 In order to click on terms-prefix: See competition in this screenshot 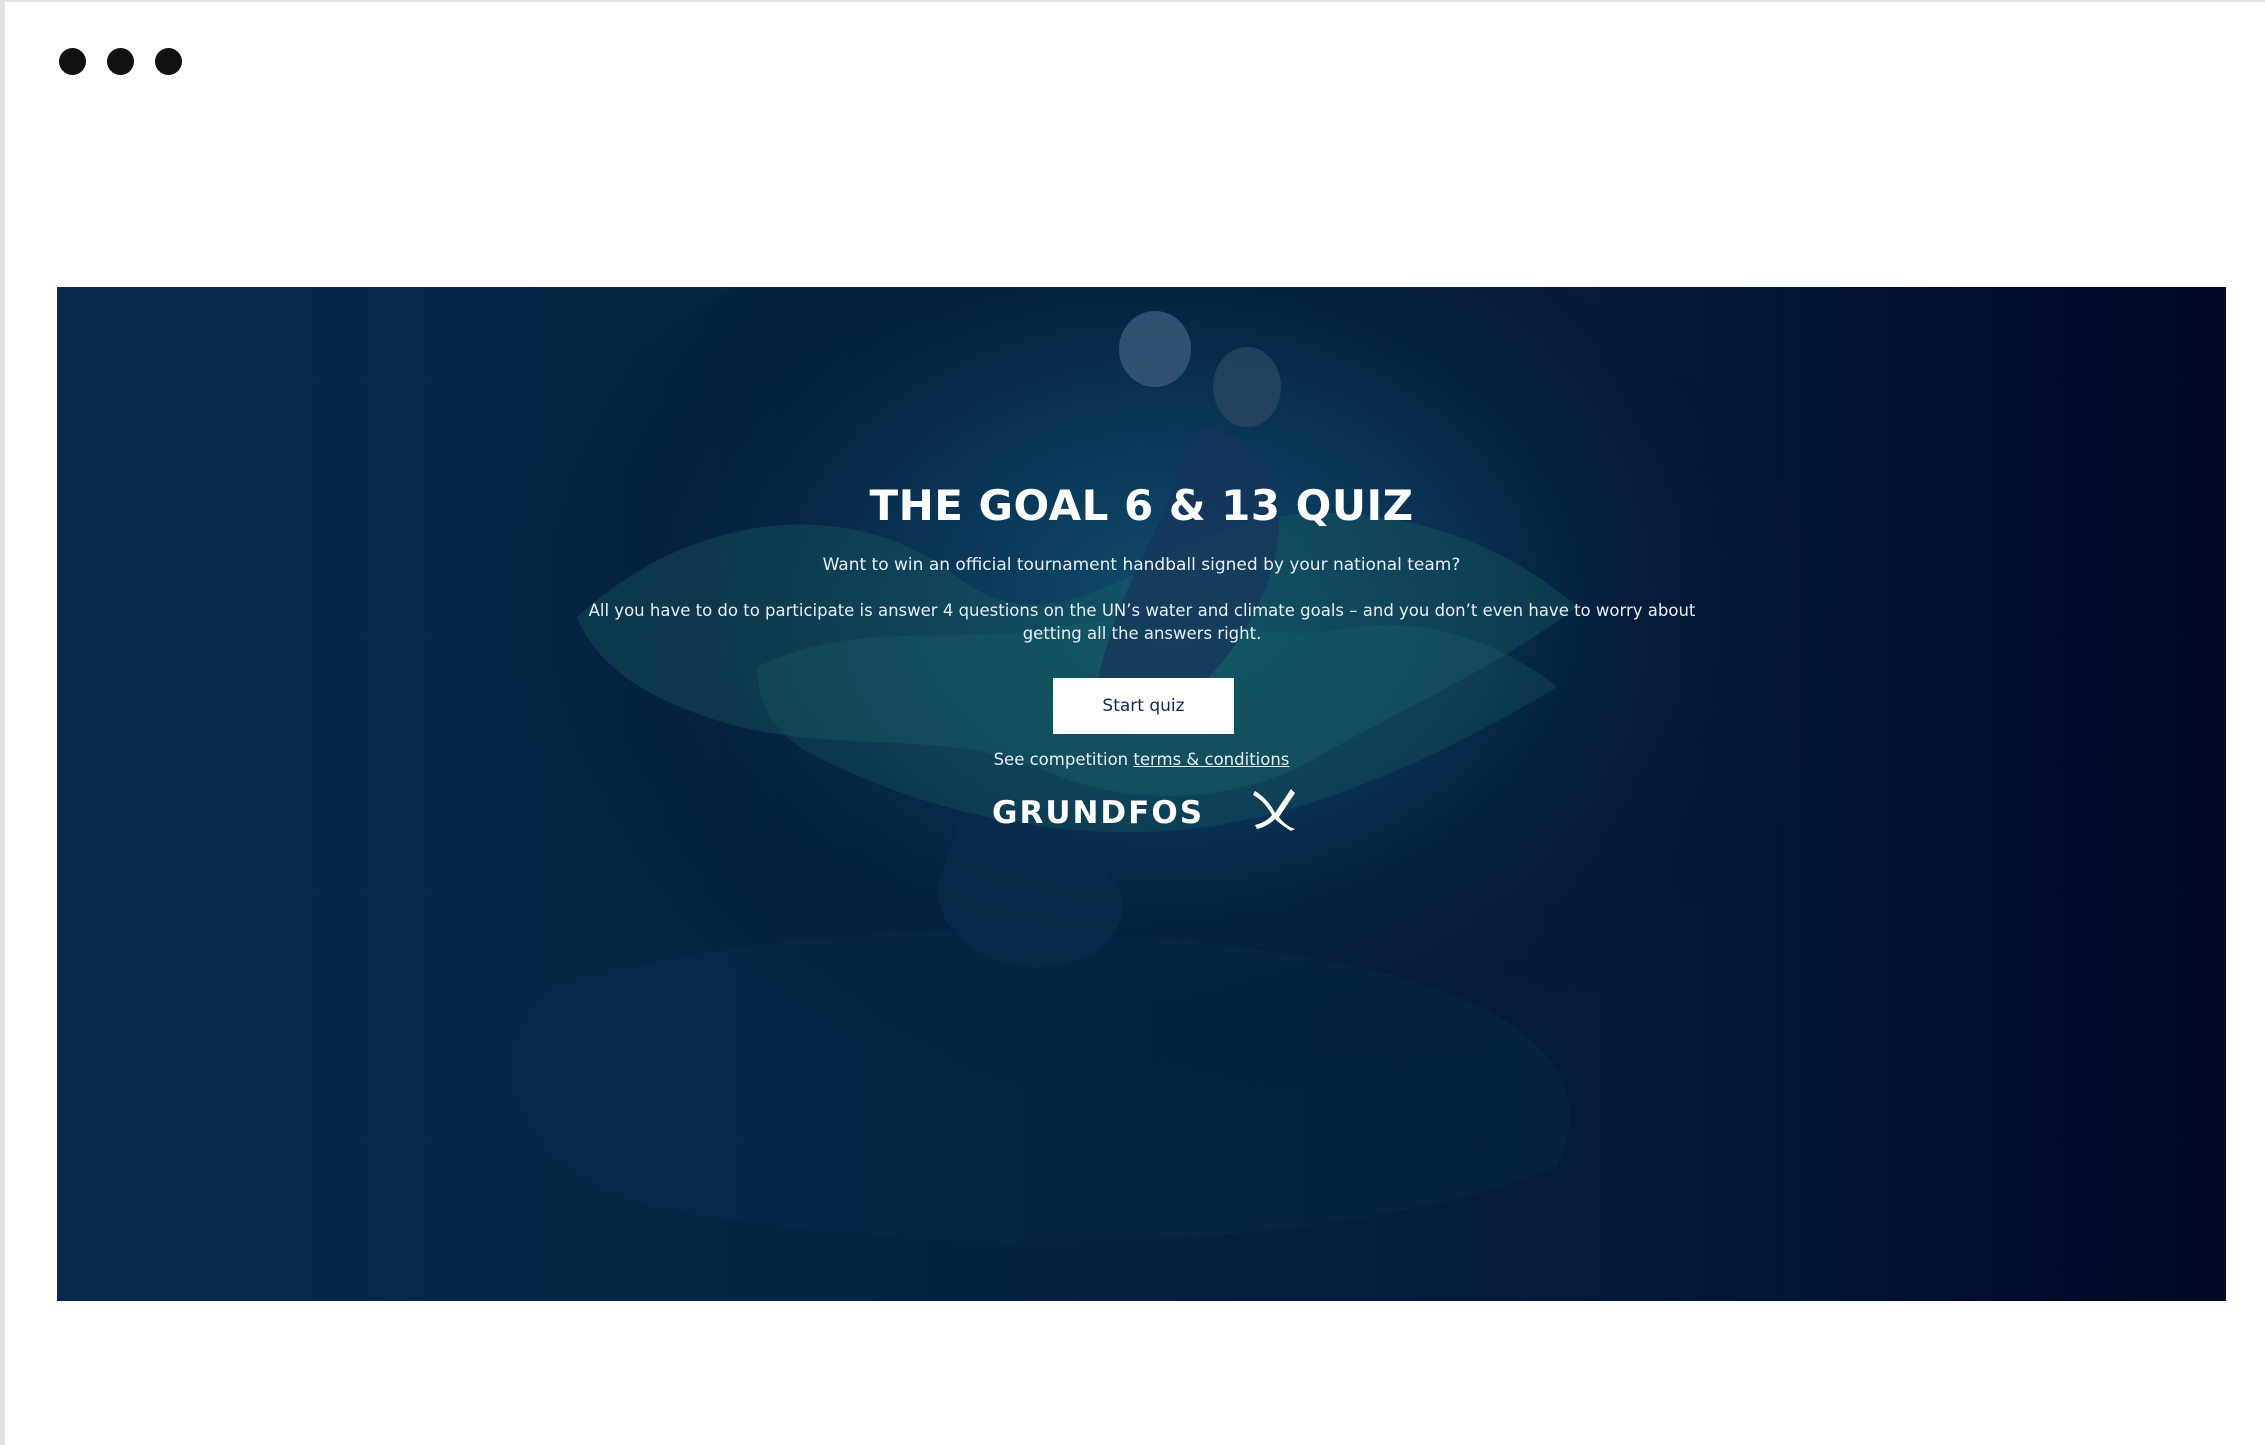, I will do `click(1061, 759)`.